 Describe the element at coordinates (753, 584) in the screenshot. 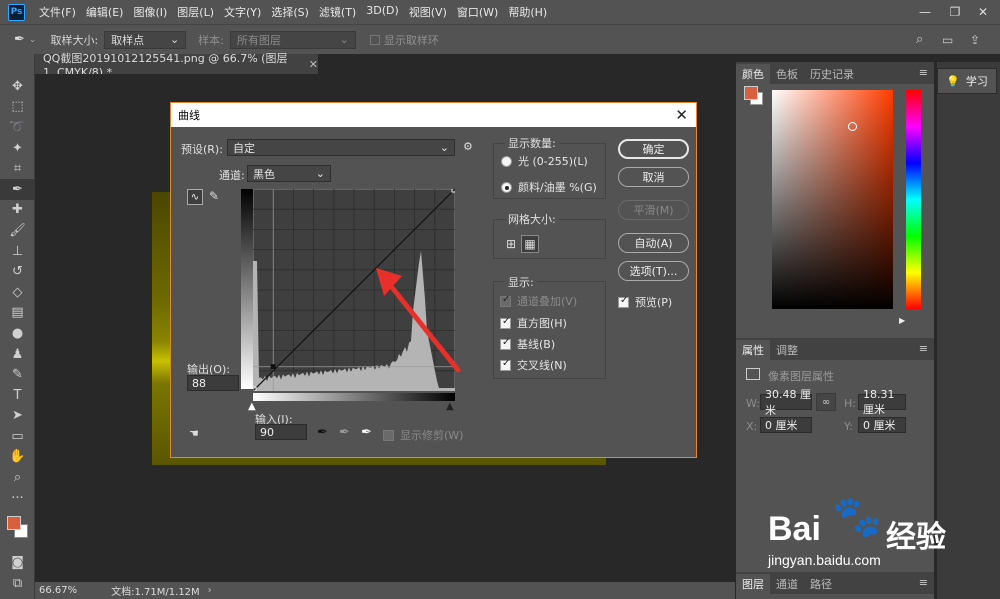

I see `tab-layers: 图层` at that location.